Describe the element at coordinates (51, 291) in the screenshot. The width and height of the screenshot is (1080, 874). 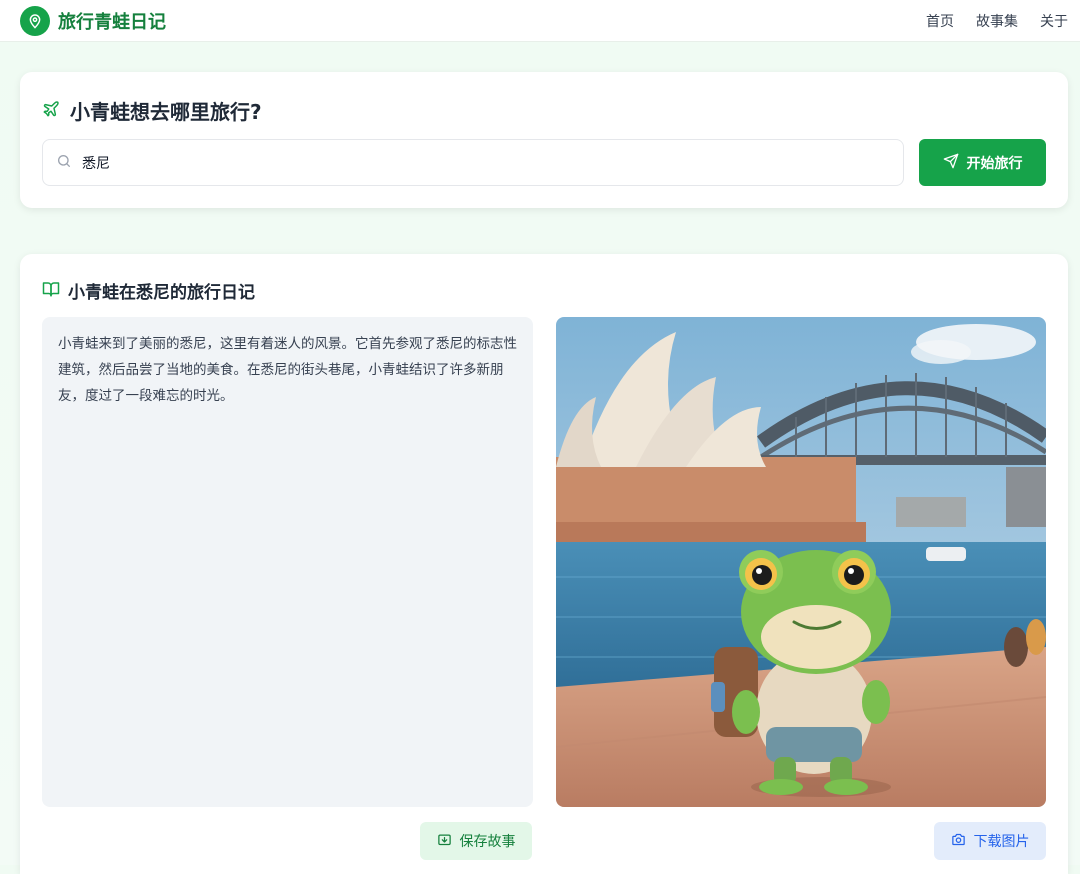
I see `book-open-icon` at that location.